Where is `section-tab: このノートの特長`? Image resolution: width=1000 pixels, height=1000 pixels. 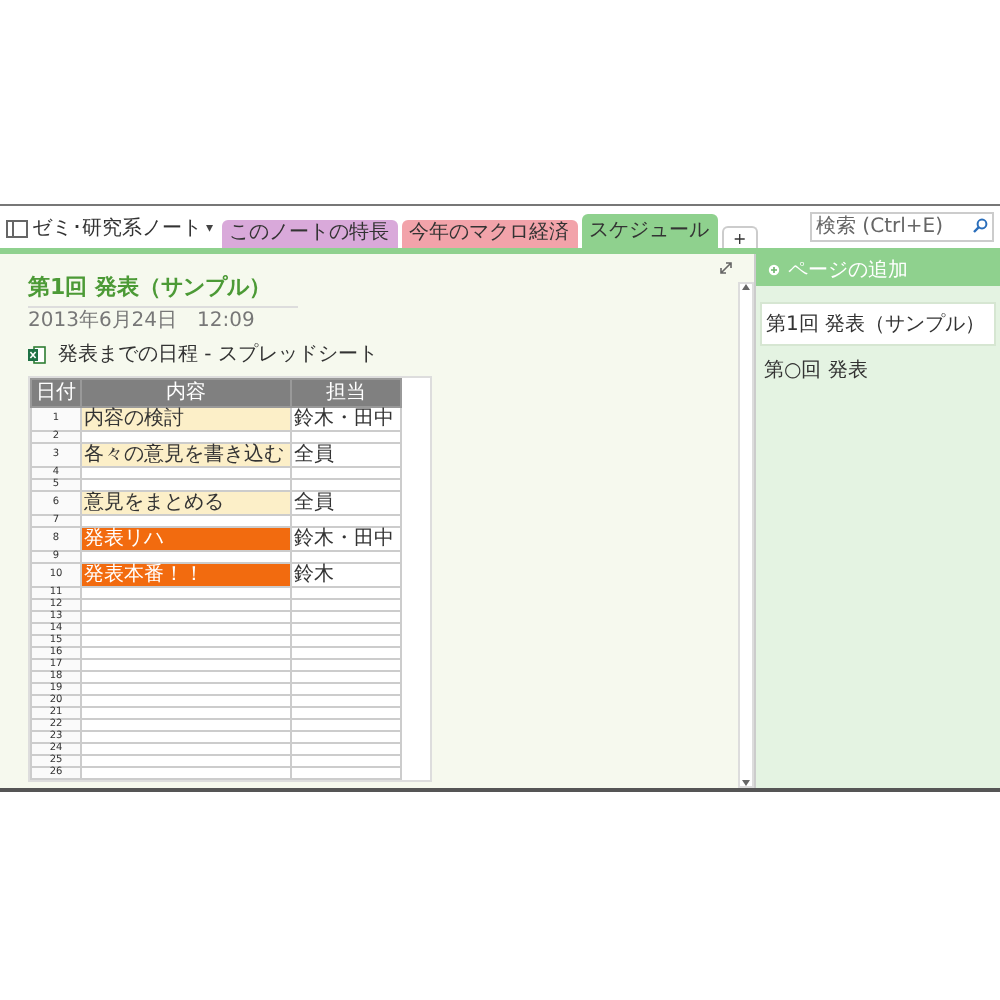
section-tab: このノートの特長 is located at coordinates (309, 234).